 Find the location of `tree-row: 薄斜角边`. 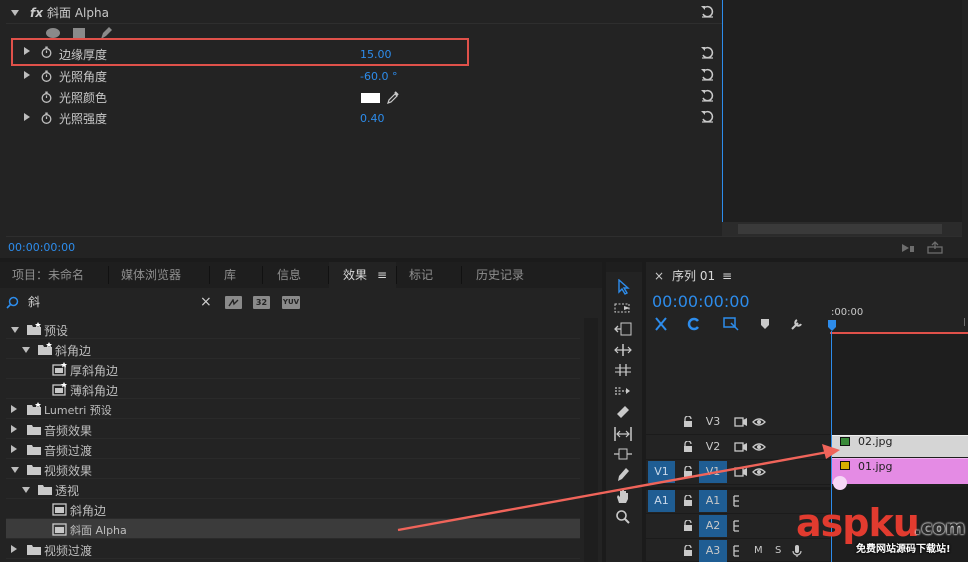

tree-row: 薄斜角边 is located at coordinates (293, 389).